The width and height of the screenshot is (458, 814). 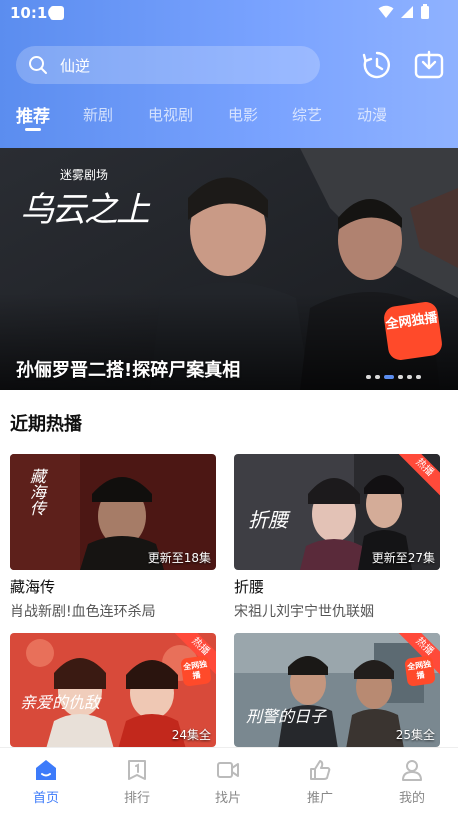 What do you see at coordinates (386, 11) in the screenshot?
I see `wifi-icon` at bounding box center [386, 11].